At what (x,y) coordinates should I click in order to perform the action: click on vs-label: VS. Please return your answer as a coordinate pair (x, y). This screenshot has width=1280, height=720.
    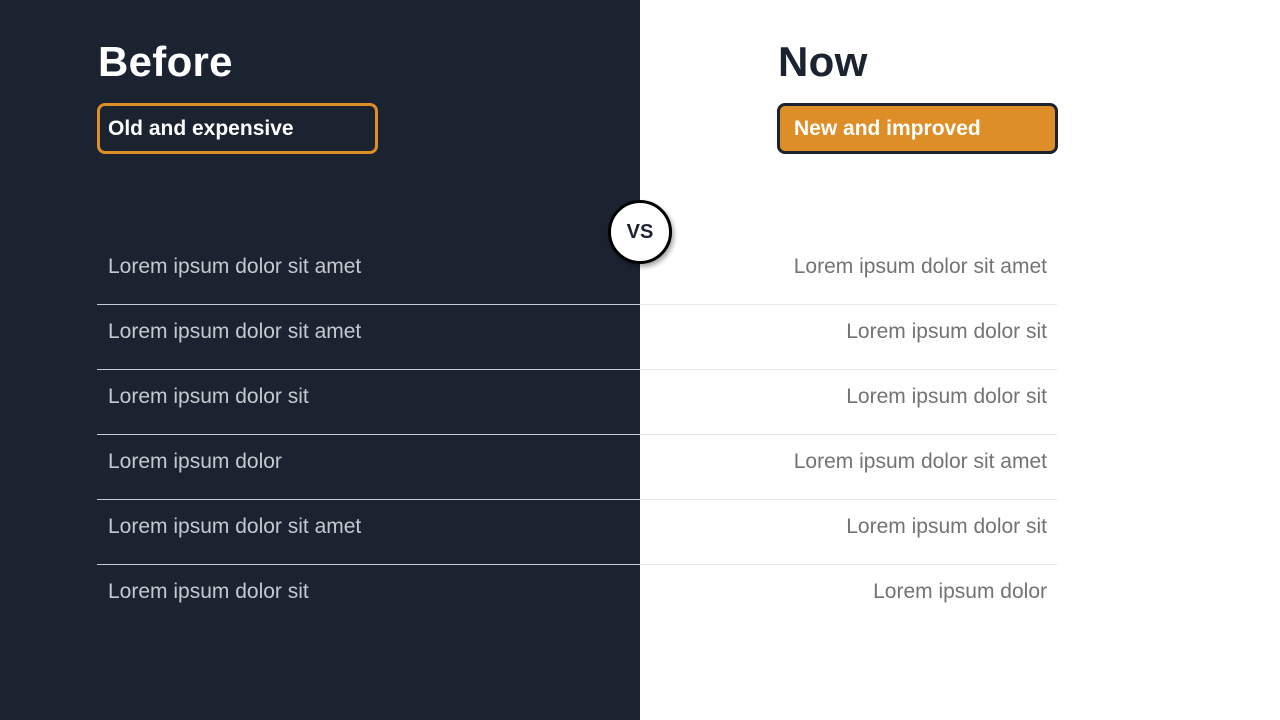
    Looking at the image, I should click on (640, 231).